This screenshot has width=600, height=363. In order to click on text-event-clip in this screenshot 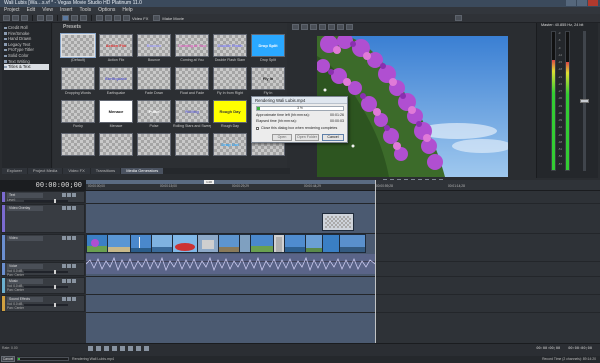, I will do `click(338, 222)`.